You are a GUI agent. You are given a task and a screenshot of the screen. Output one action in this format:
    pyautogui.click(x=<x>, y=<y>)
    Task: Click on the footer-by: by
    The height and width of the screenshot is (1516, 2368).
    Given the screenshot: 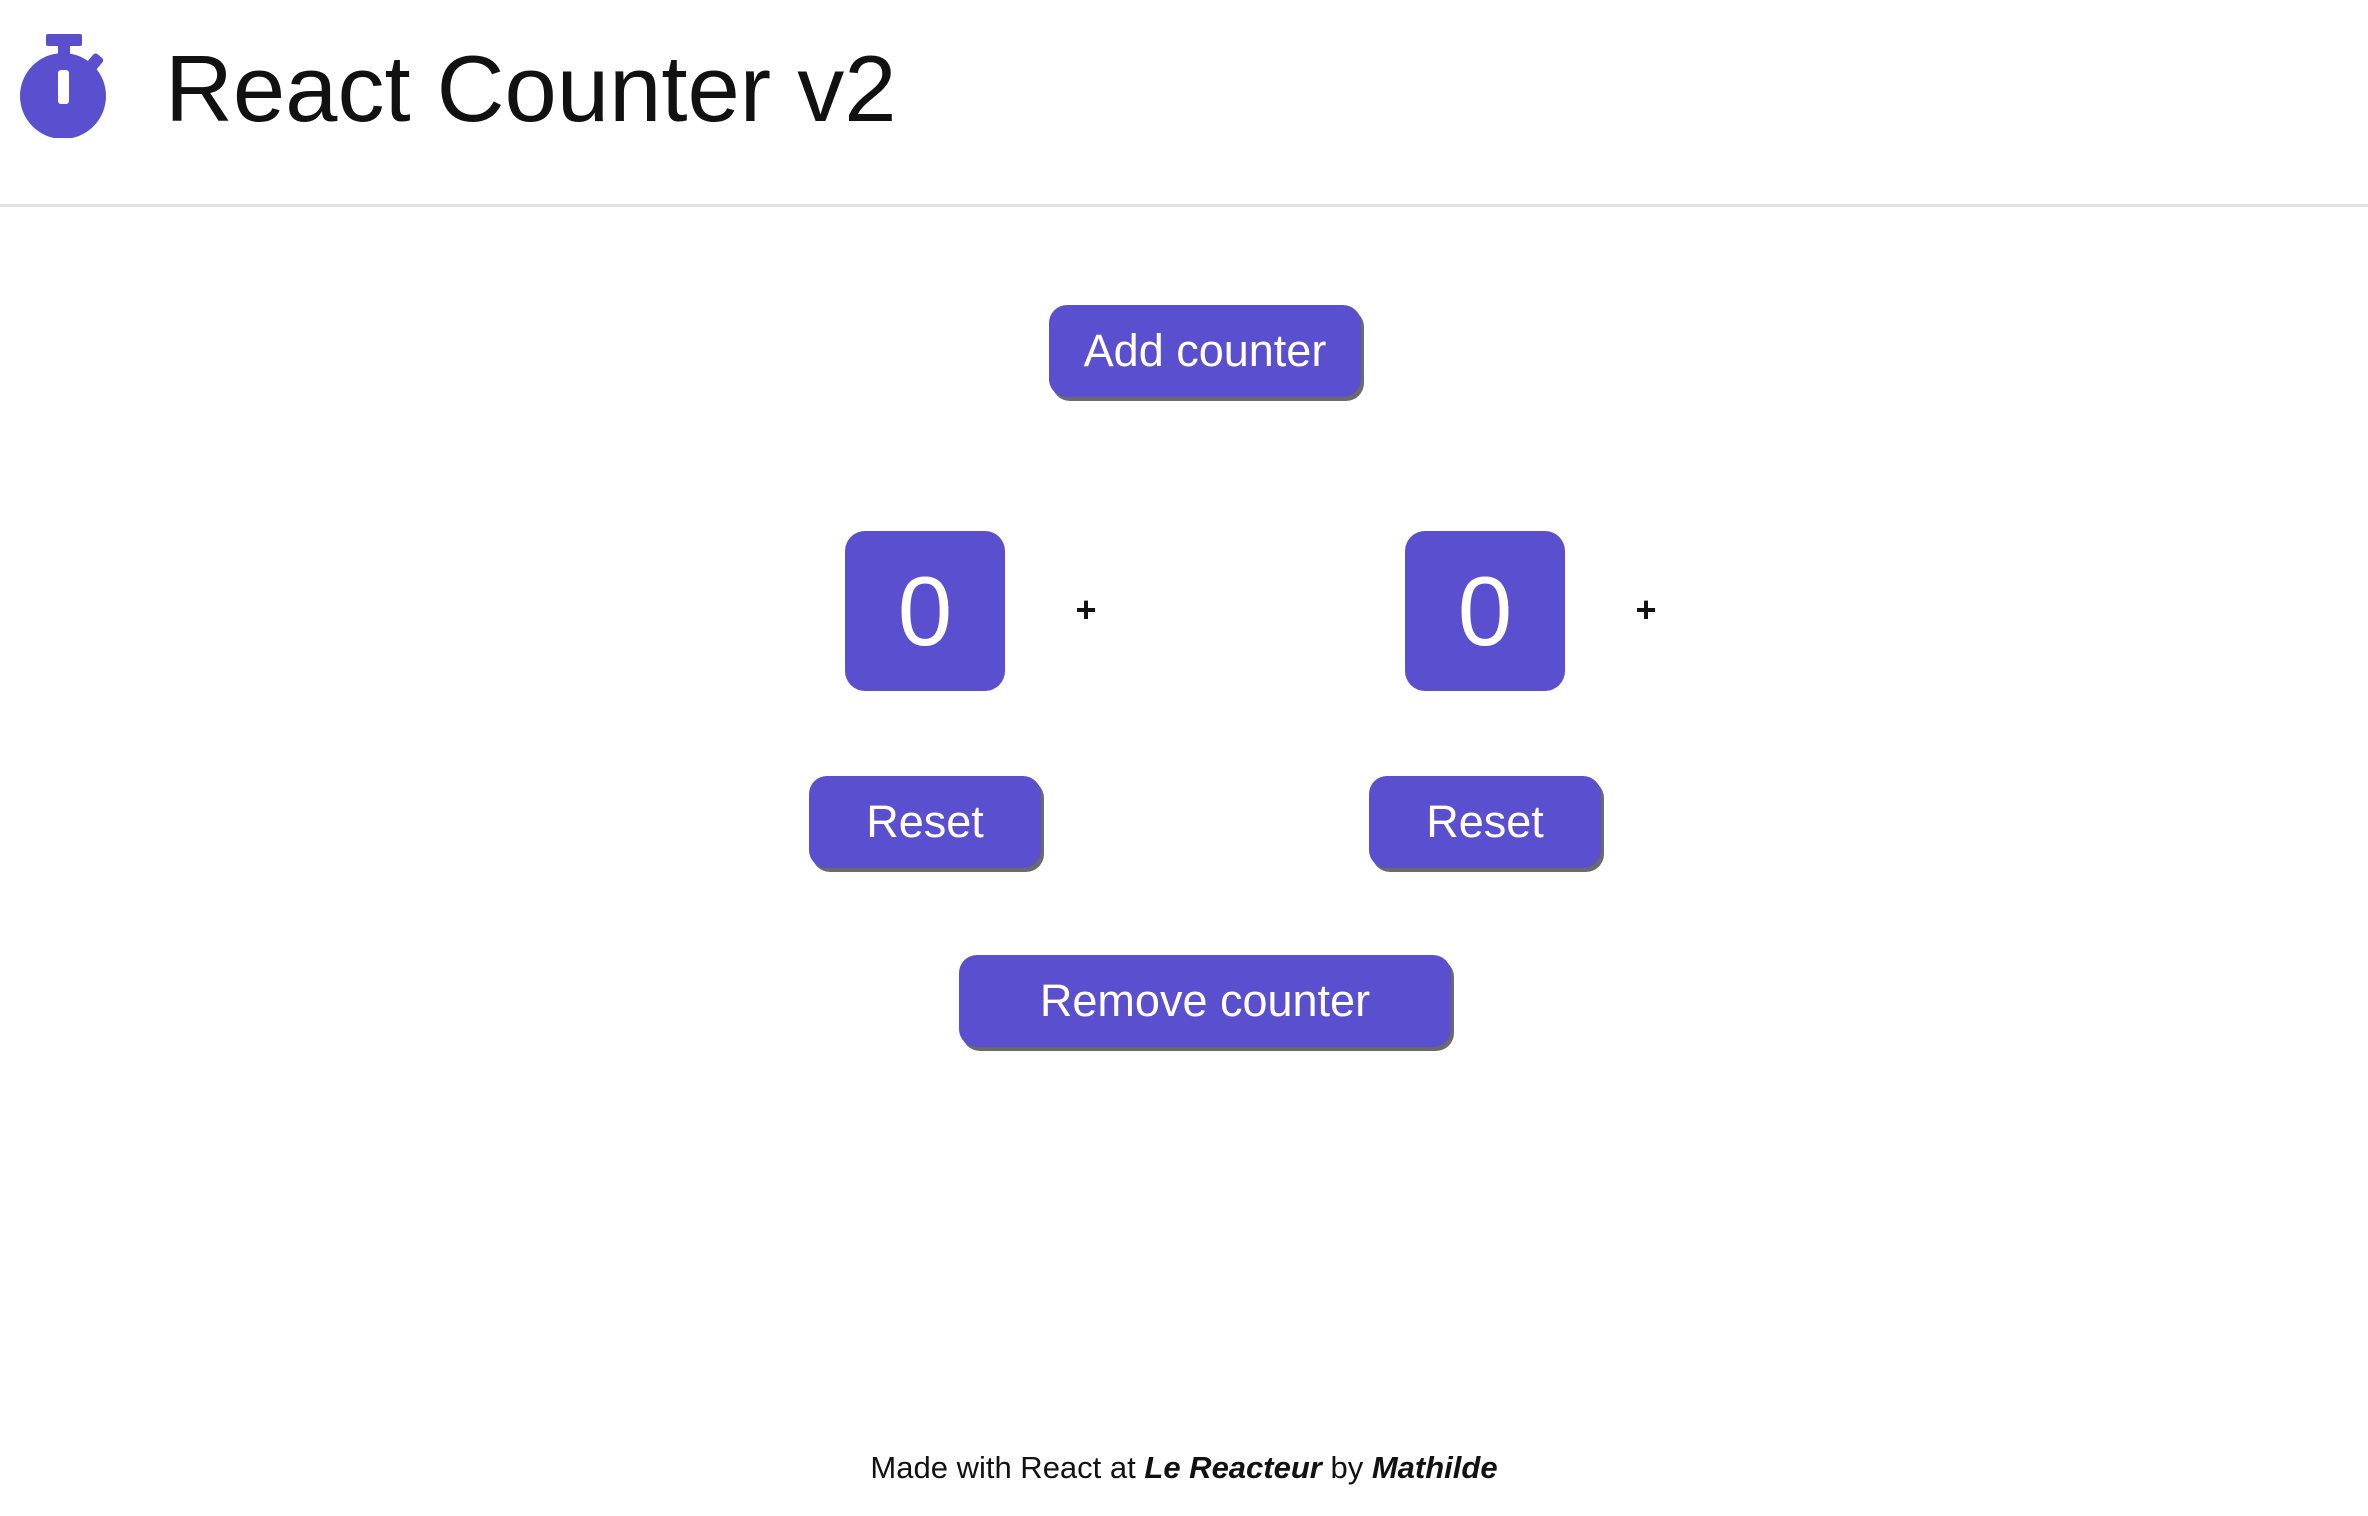 What is the action you would take?
    pyautogui.click(x=1347, y=1467)
    